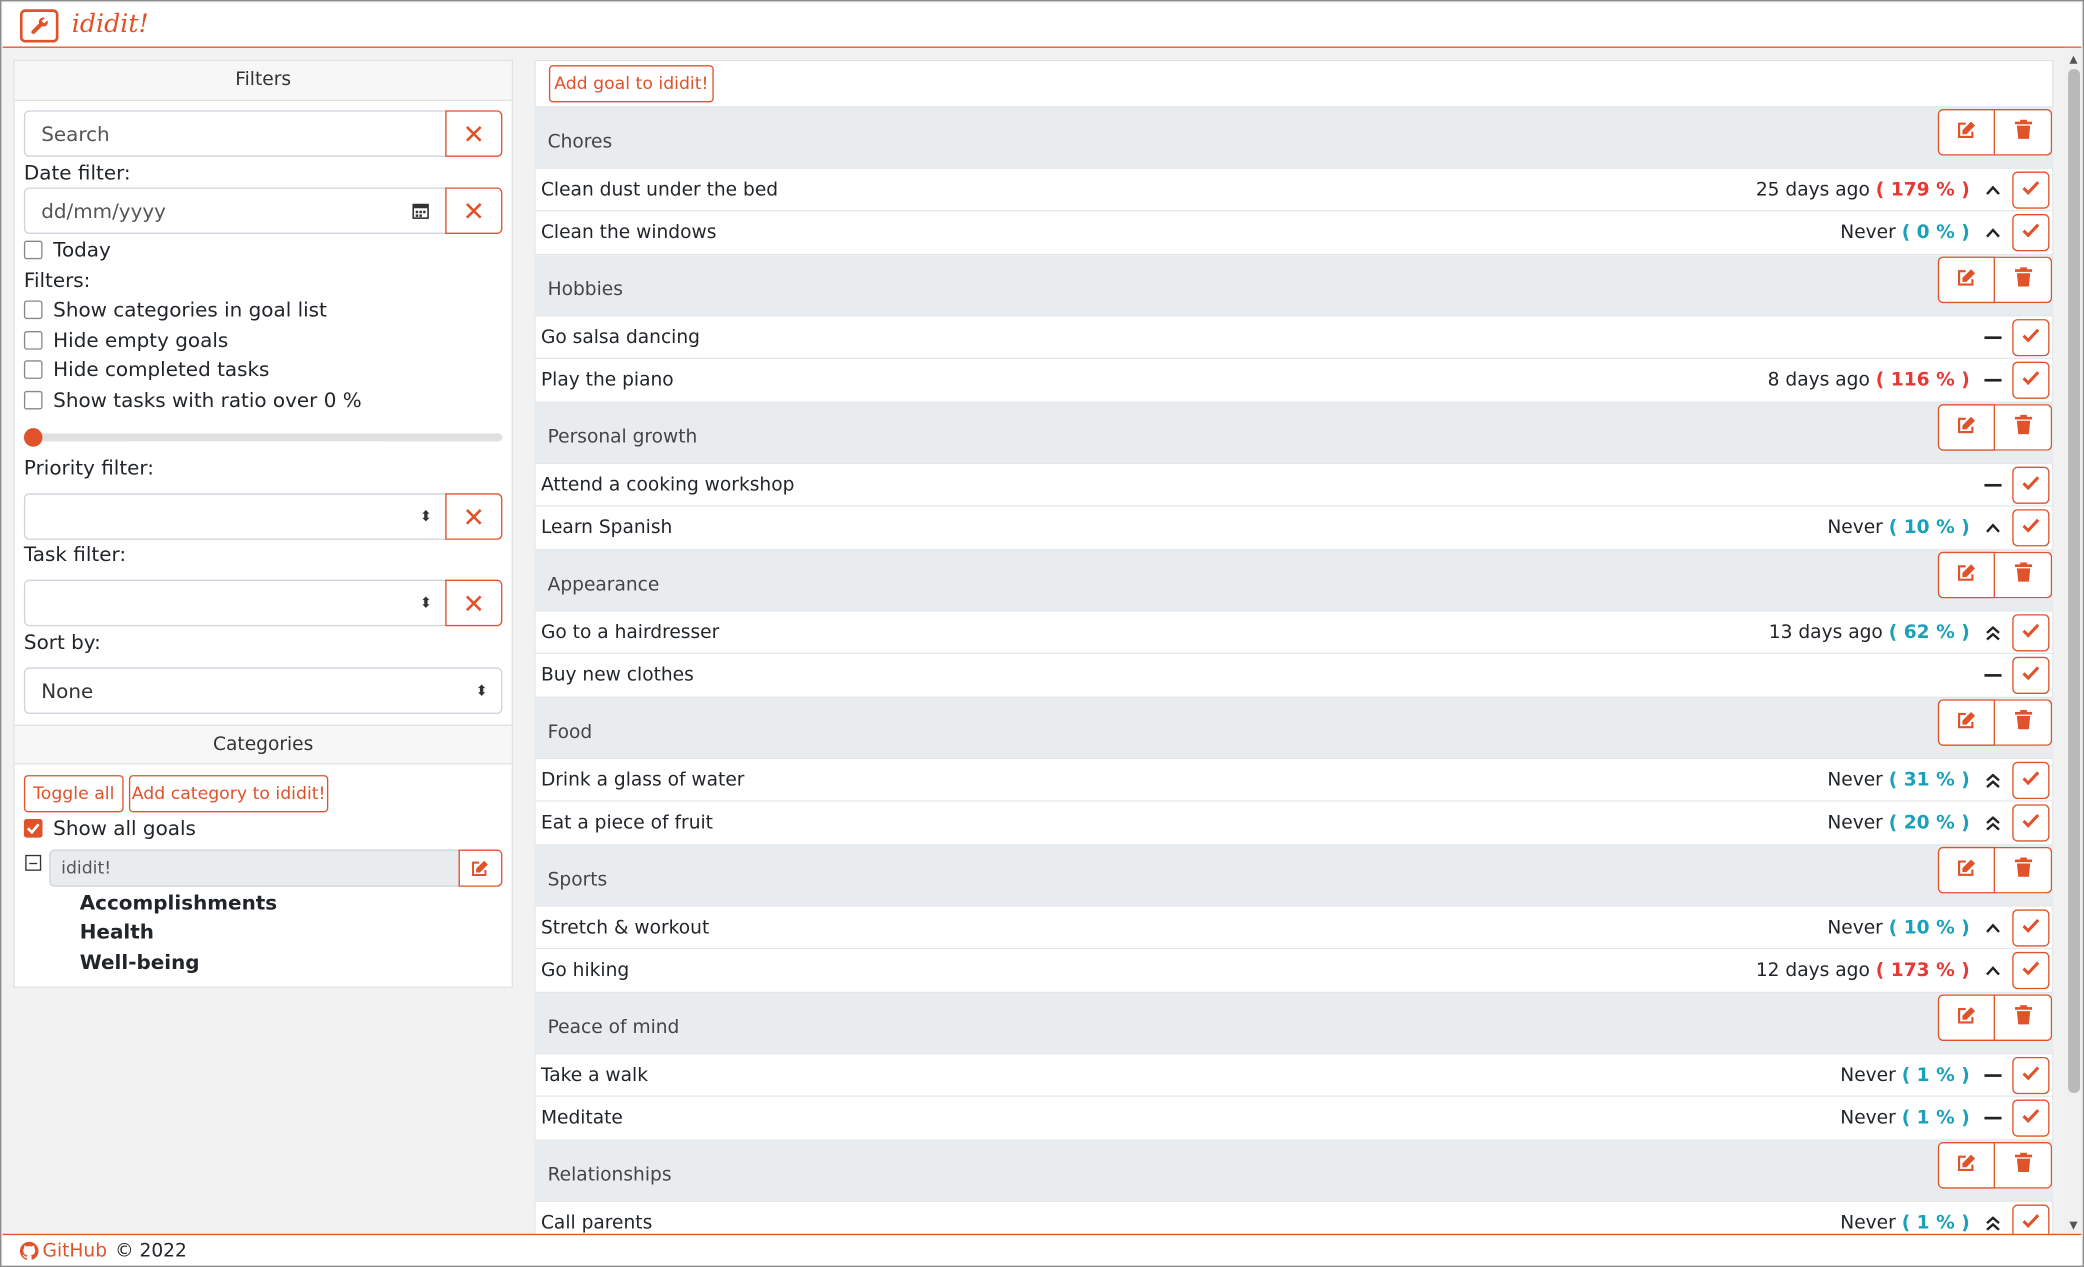  Describe the element at coordinates (1294, 676) in the screenshot. I see `task-row: Buy new clothes` at that location.